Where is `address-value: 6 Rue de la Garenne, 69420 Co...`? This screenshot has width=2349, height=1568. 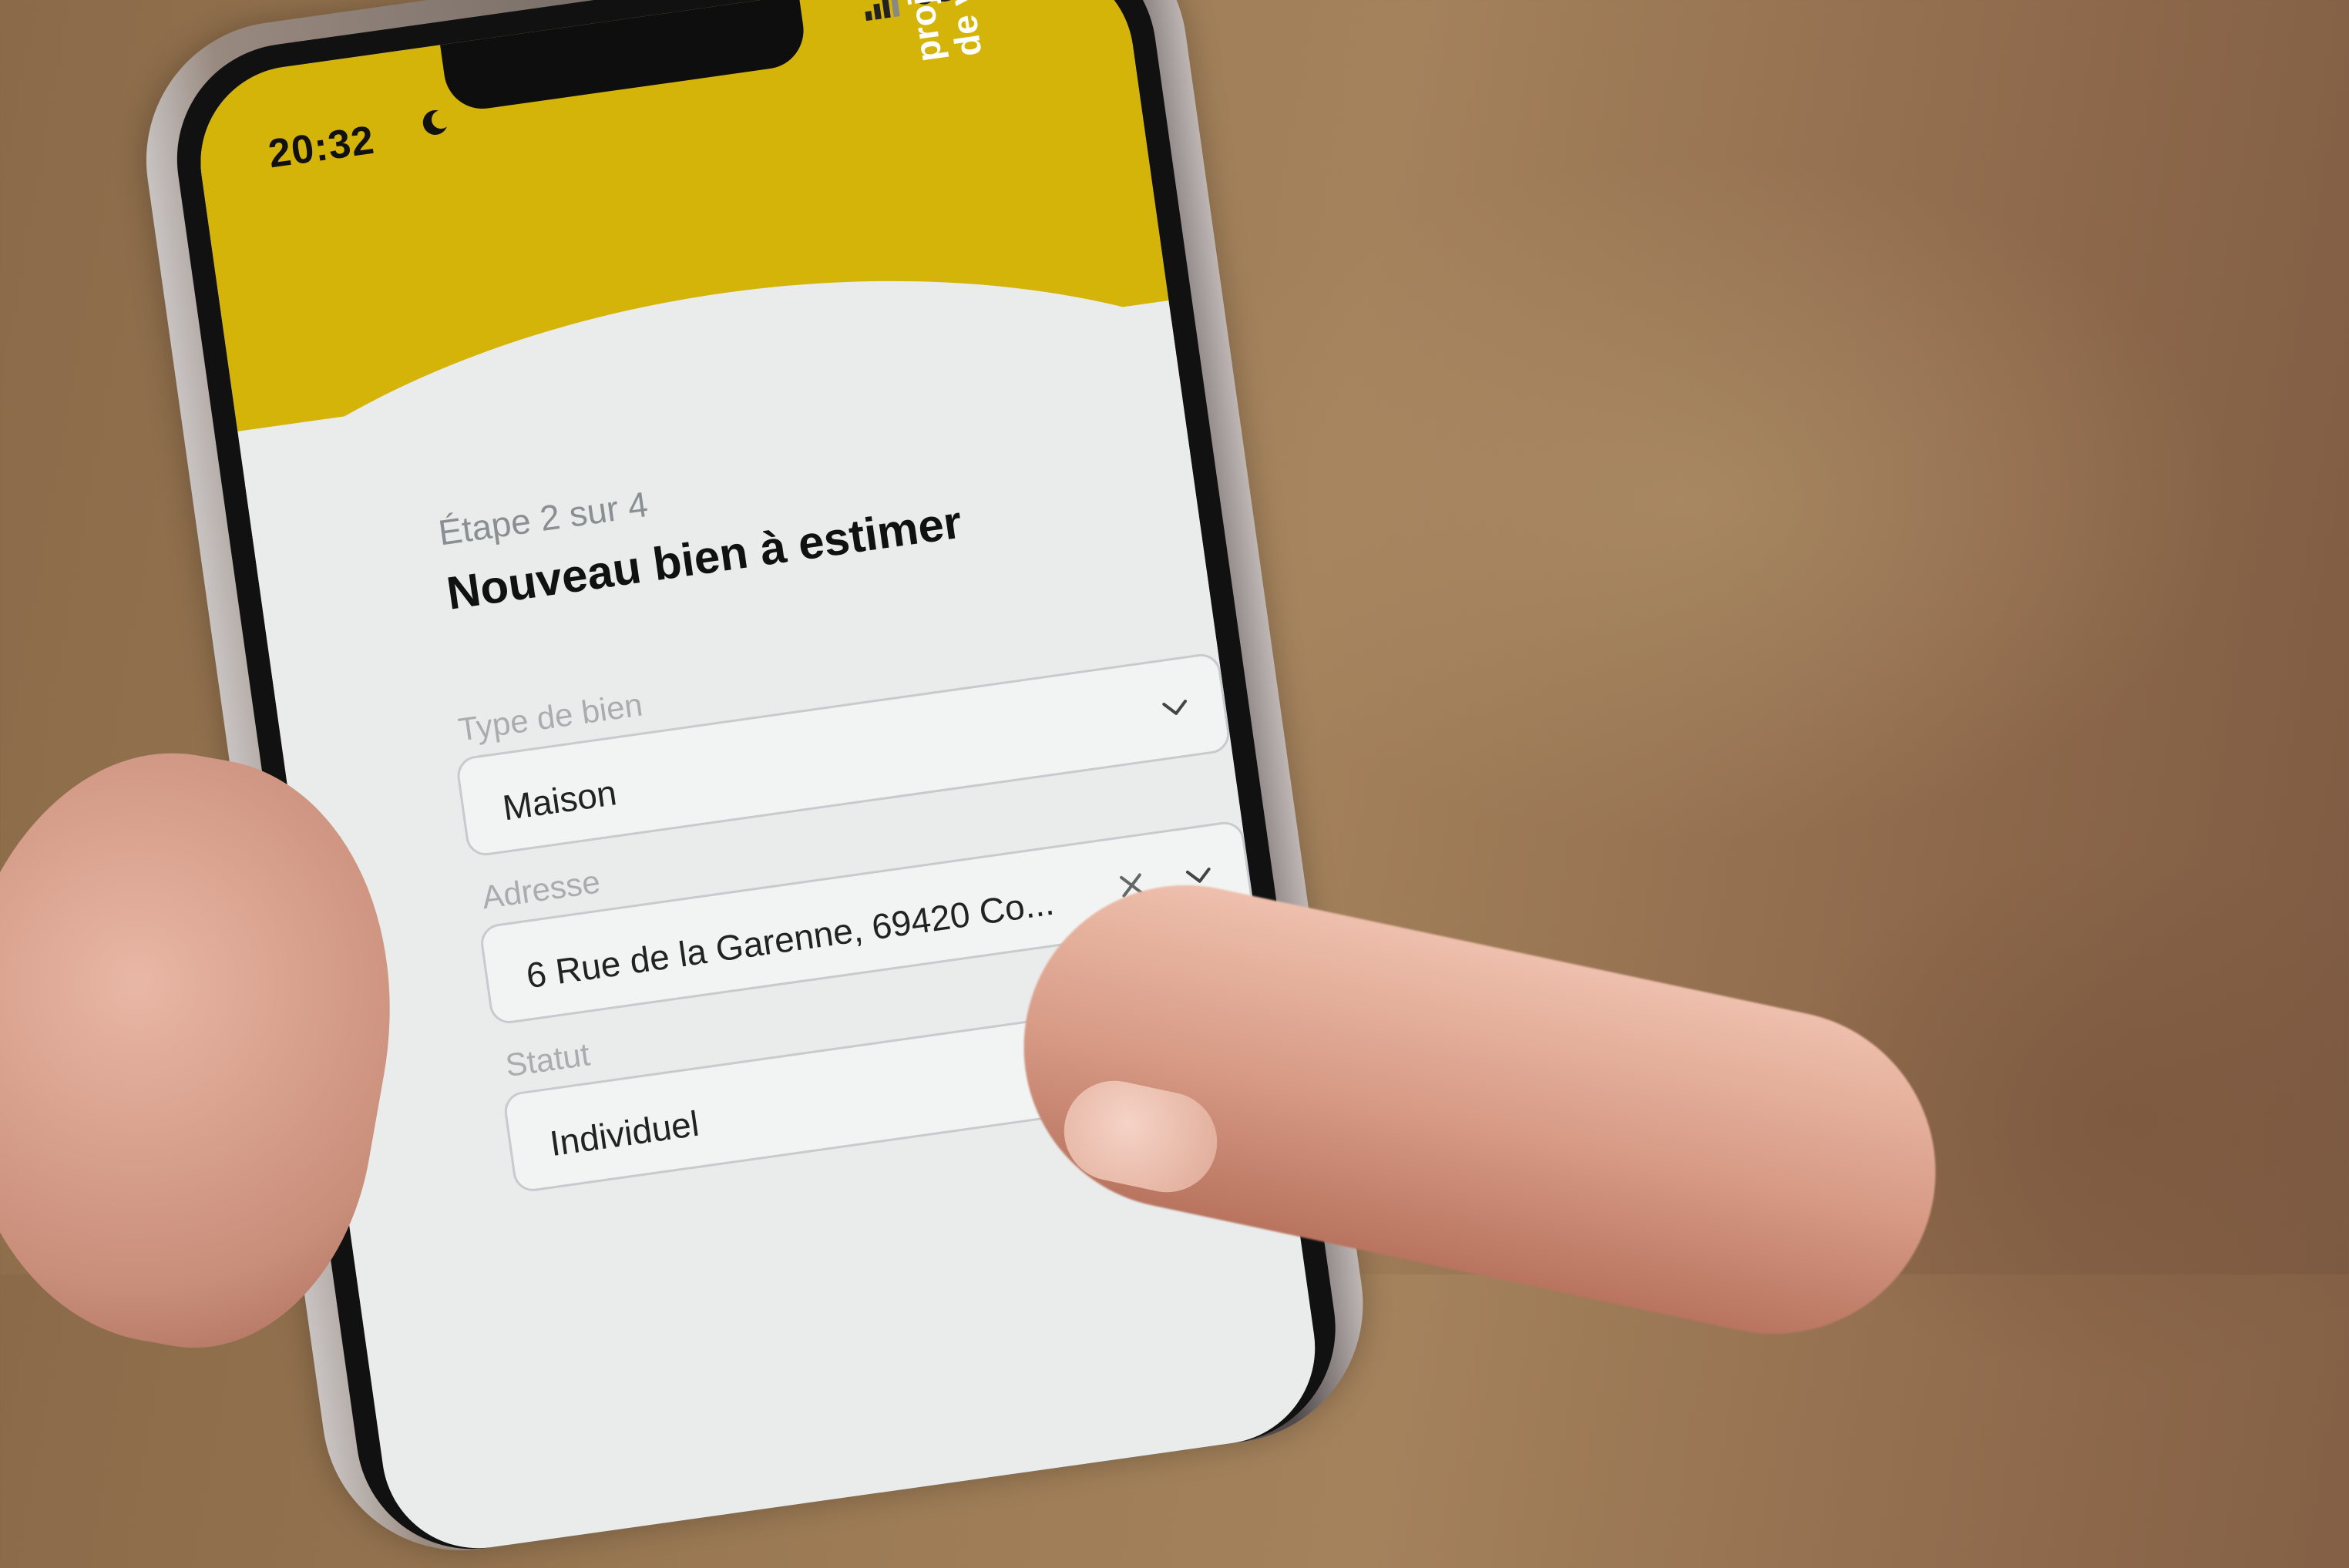
address-value: 6 Rue de la Garenne, 69420 Co... is located at coordinates (790, 939).